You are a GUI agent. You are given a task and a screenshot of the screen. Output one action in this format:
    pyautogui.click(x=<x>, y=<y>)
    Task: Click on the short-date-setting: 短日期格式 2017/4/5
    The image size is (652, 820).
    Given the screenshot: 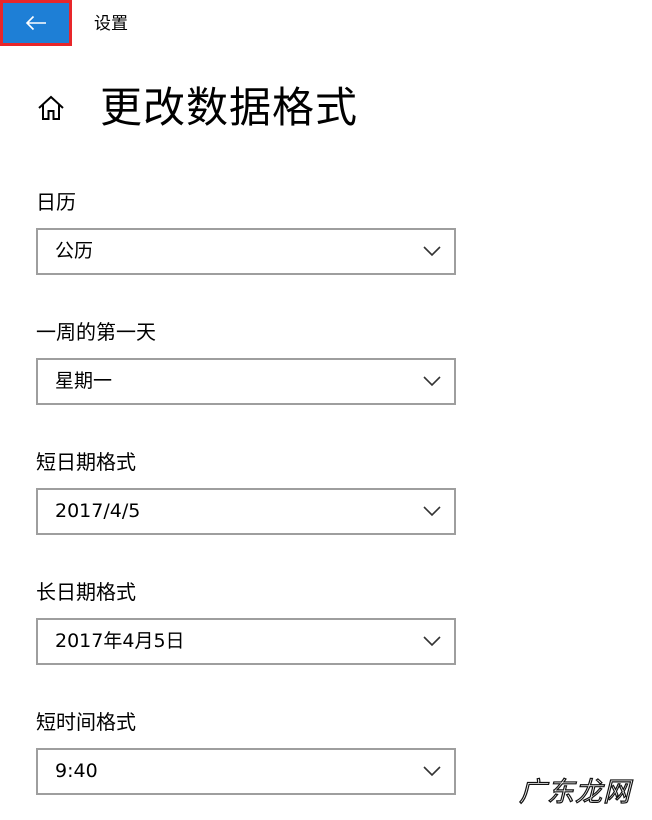 What is the action you would take?
    pyautogui.click(x=246, y=492)
    